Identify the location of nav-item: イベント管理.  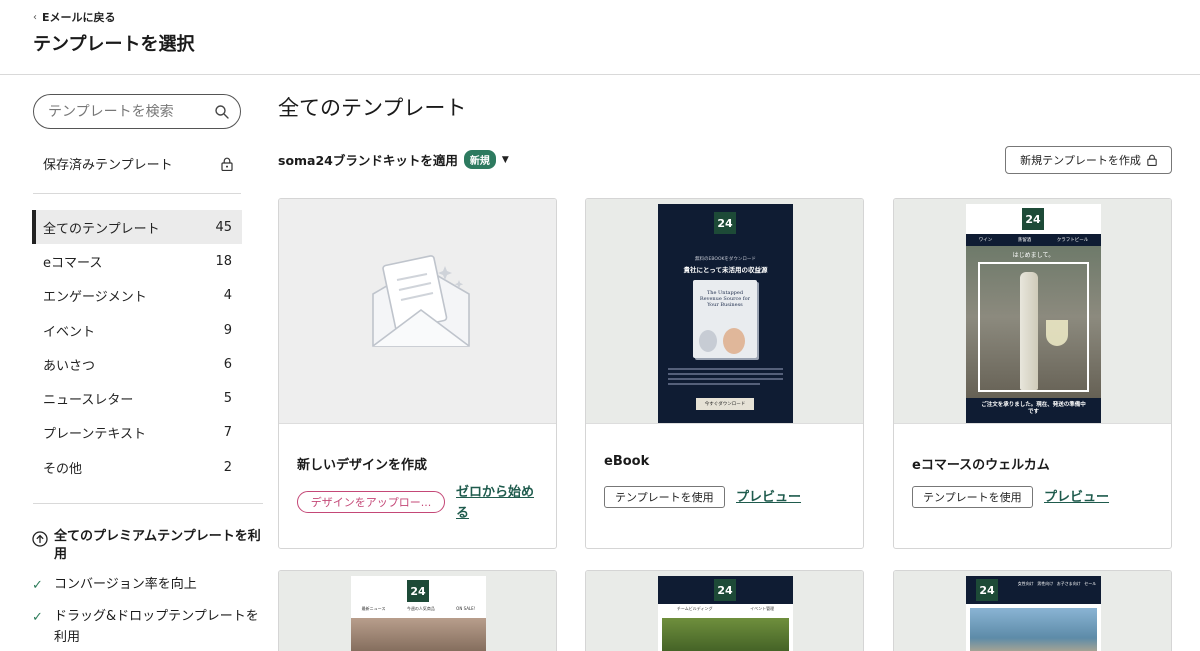
(762, 608).